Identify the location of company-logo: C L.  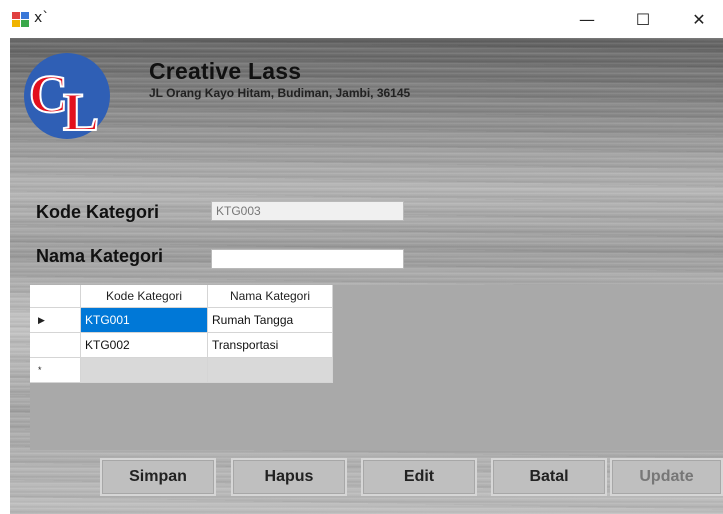
(67, 96).